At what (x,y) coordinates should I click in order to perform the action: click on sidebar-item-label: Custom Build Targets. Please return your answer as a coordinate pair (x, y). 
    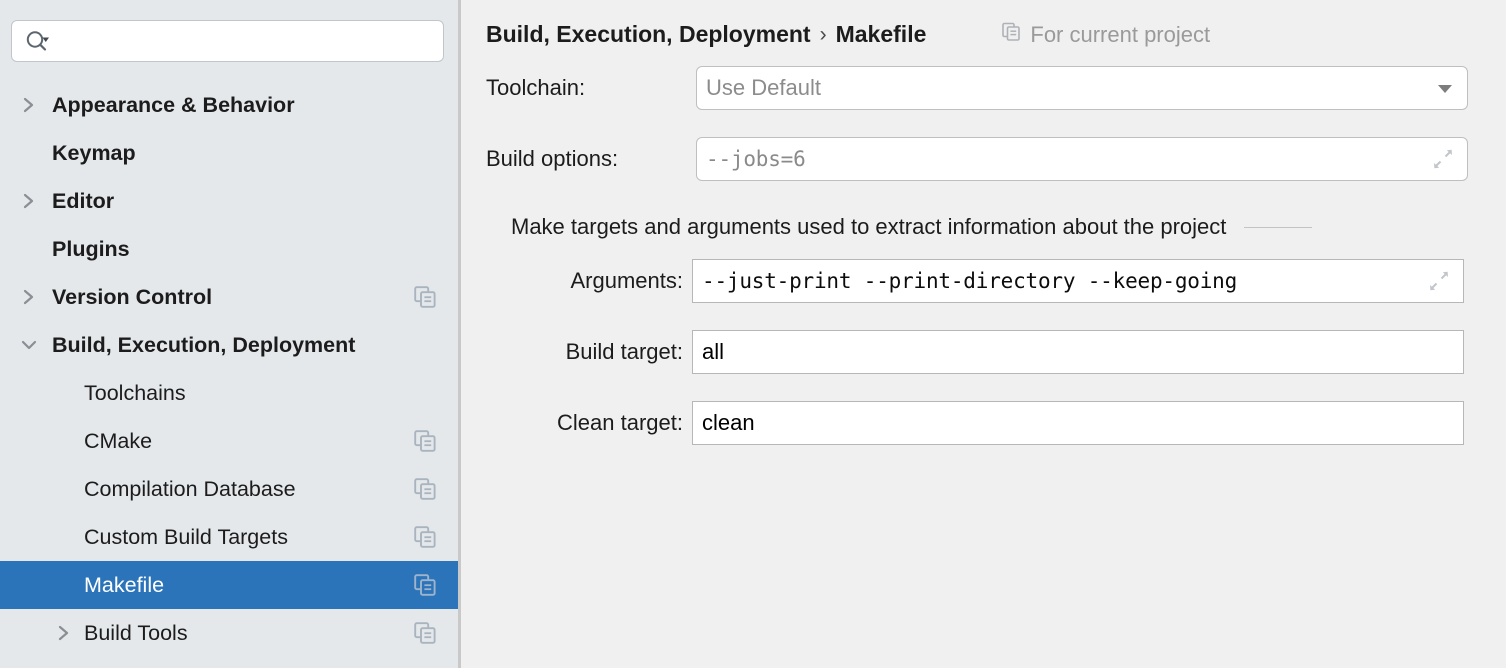
    Looking at the image, I should click on (186, 536).